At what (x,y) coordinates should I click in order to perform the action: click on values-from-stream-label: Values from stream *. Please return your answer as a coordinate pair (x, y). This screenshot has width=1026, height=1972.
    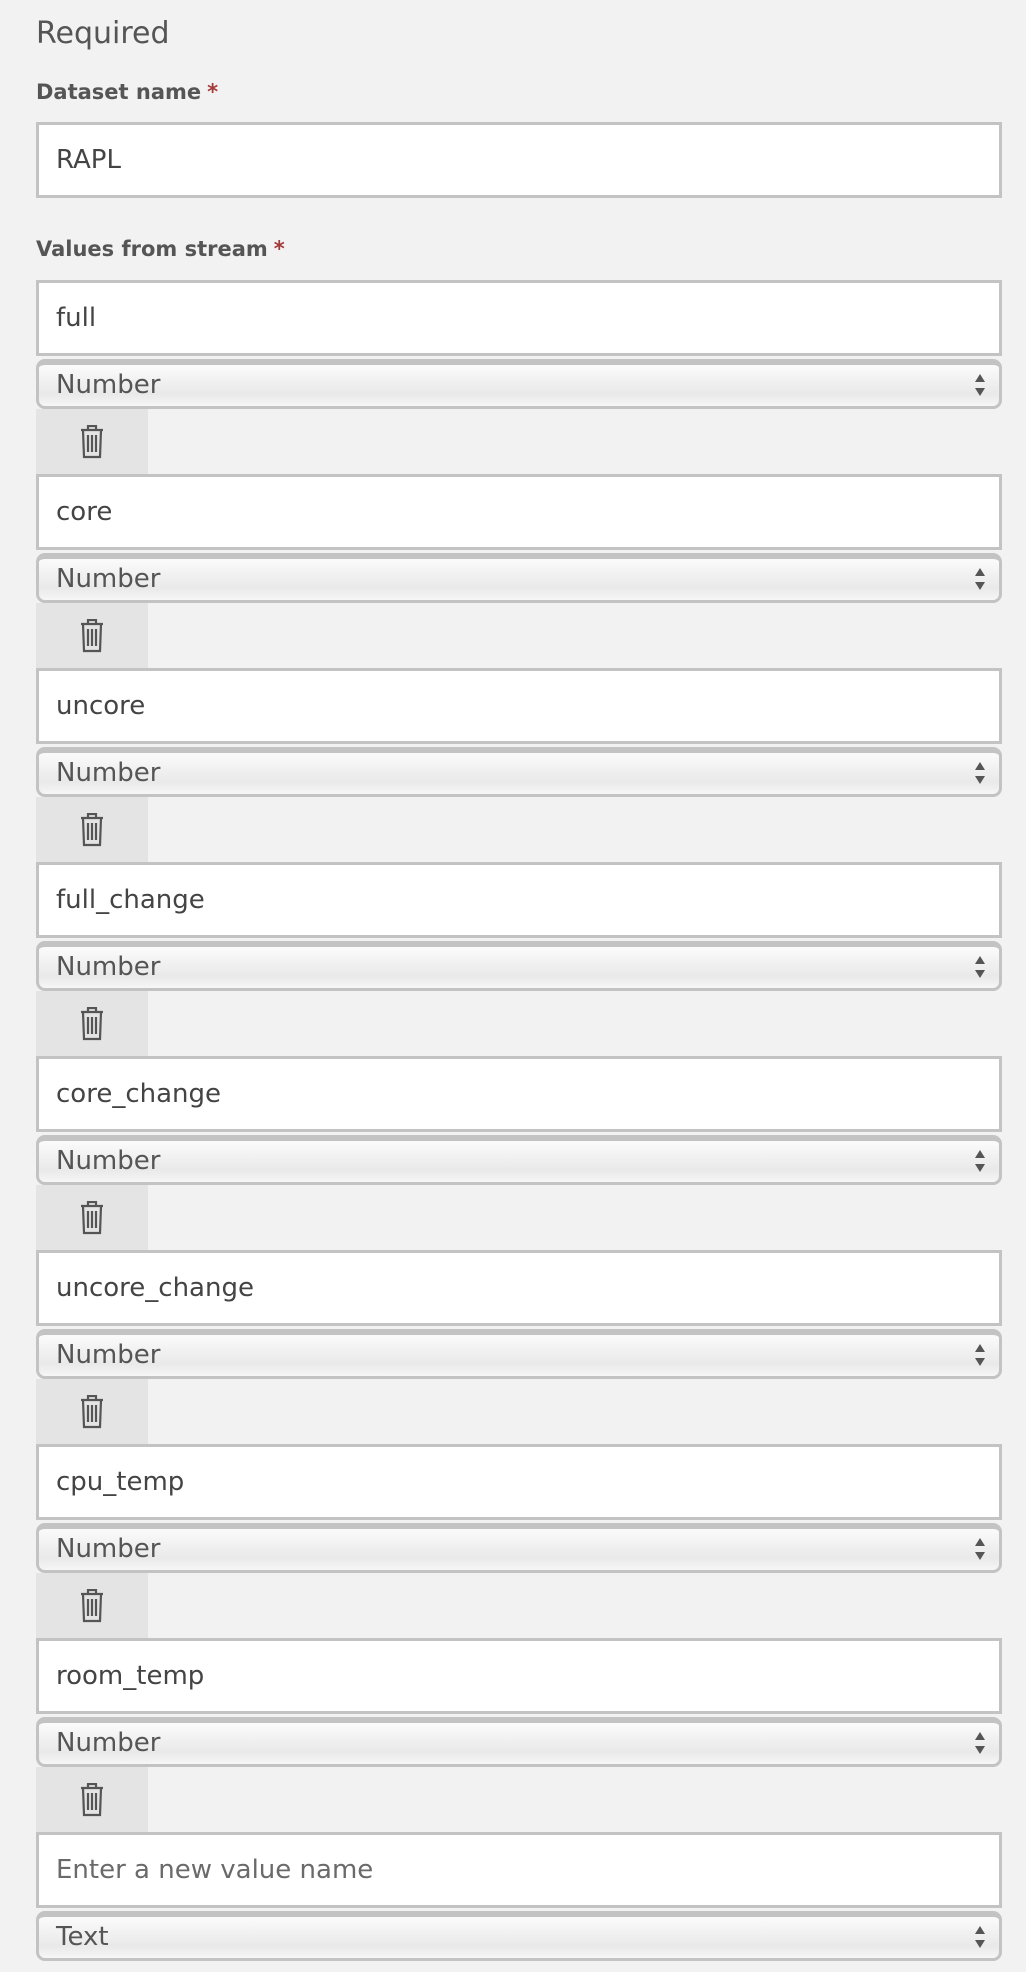
    Looking at the image, I should click on (160, 249).